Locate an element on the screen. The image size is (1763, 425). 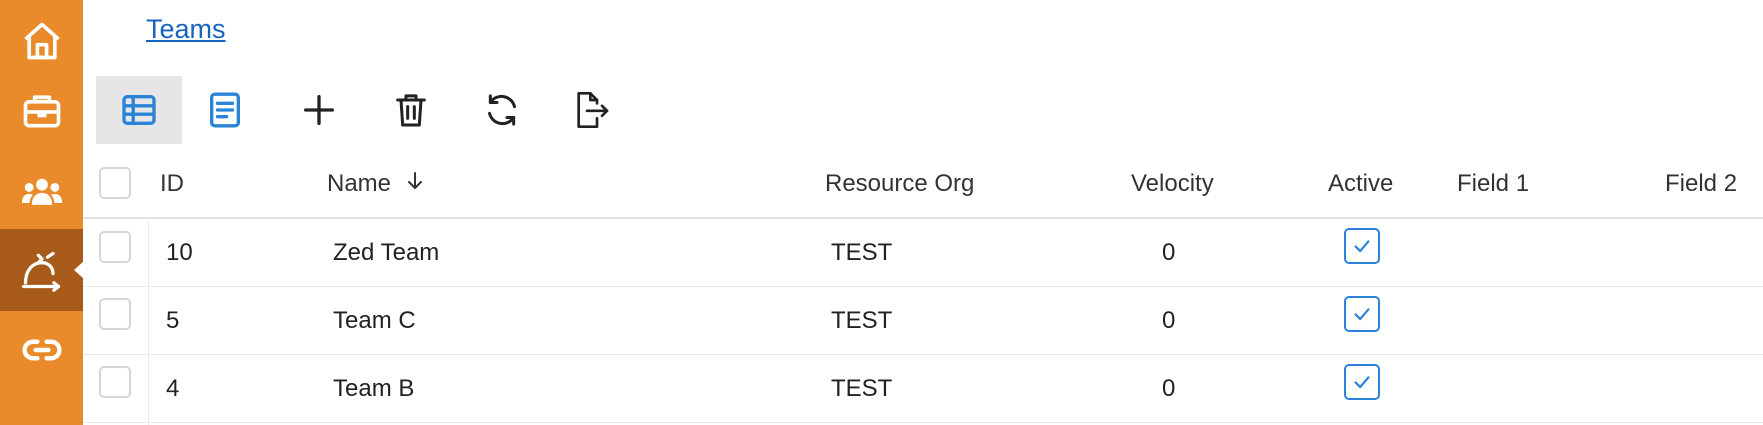
add-button is located at coordinates (319, 110).